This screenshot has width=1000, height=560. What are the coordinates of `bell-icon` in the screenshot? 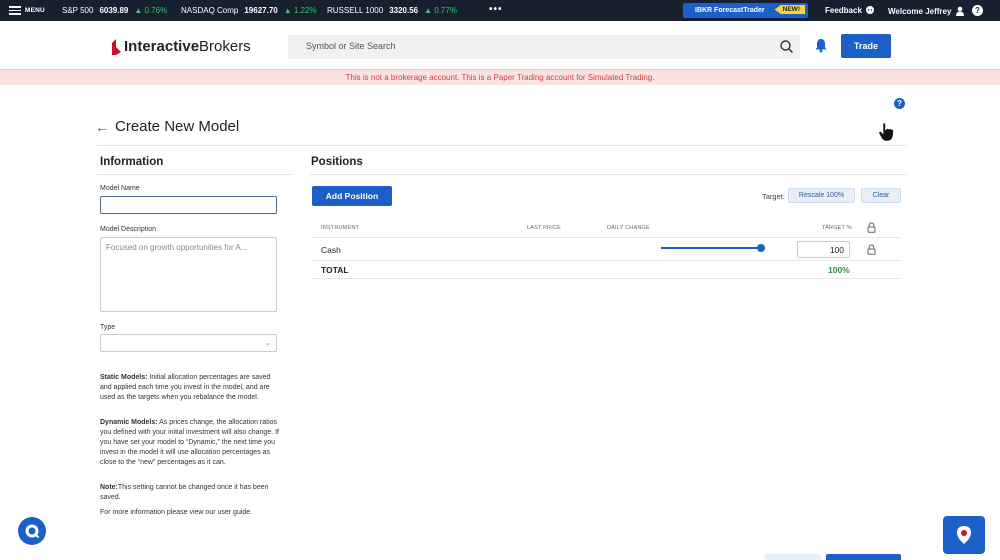 It's located at (821, 45).